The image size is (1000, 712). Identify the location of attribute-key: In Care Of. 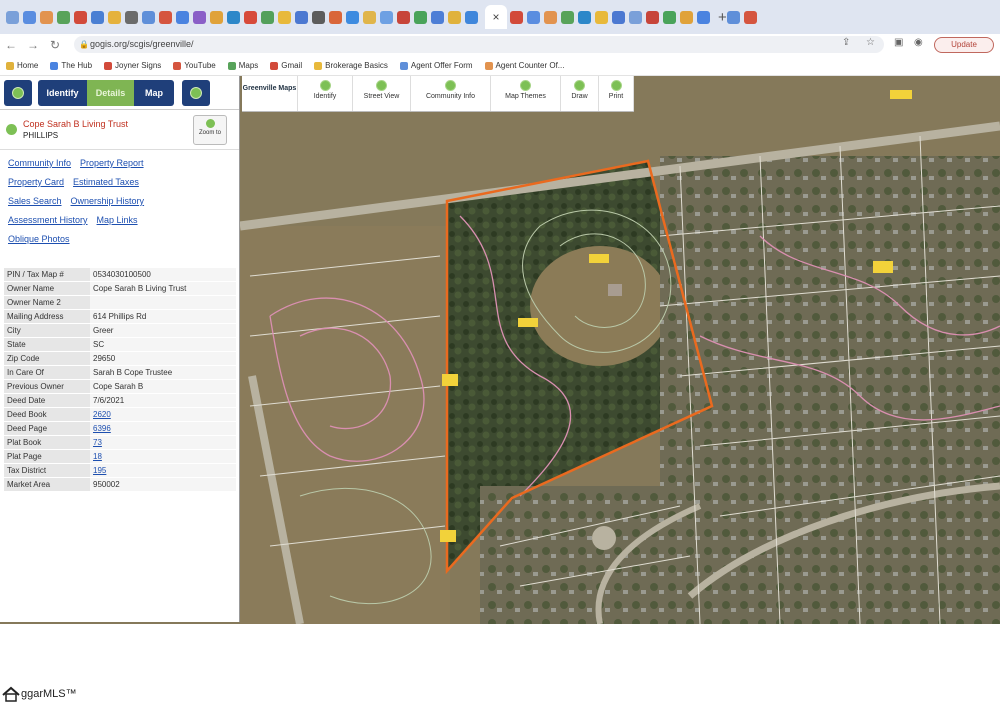
(47, 372).